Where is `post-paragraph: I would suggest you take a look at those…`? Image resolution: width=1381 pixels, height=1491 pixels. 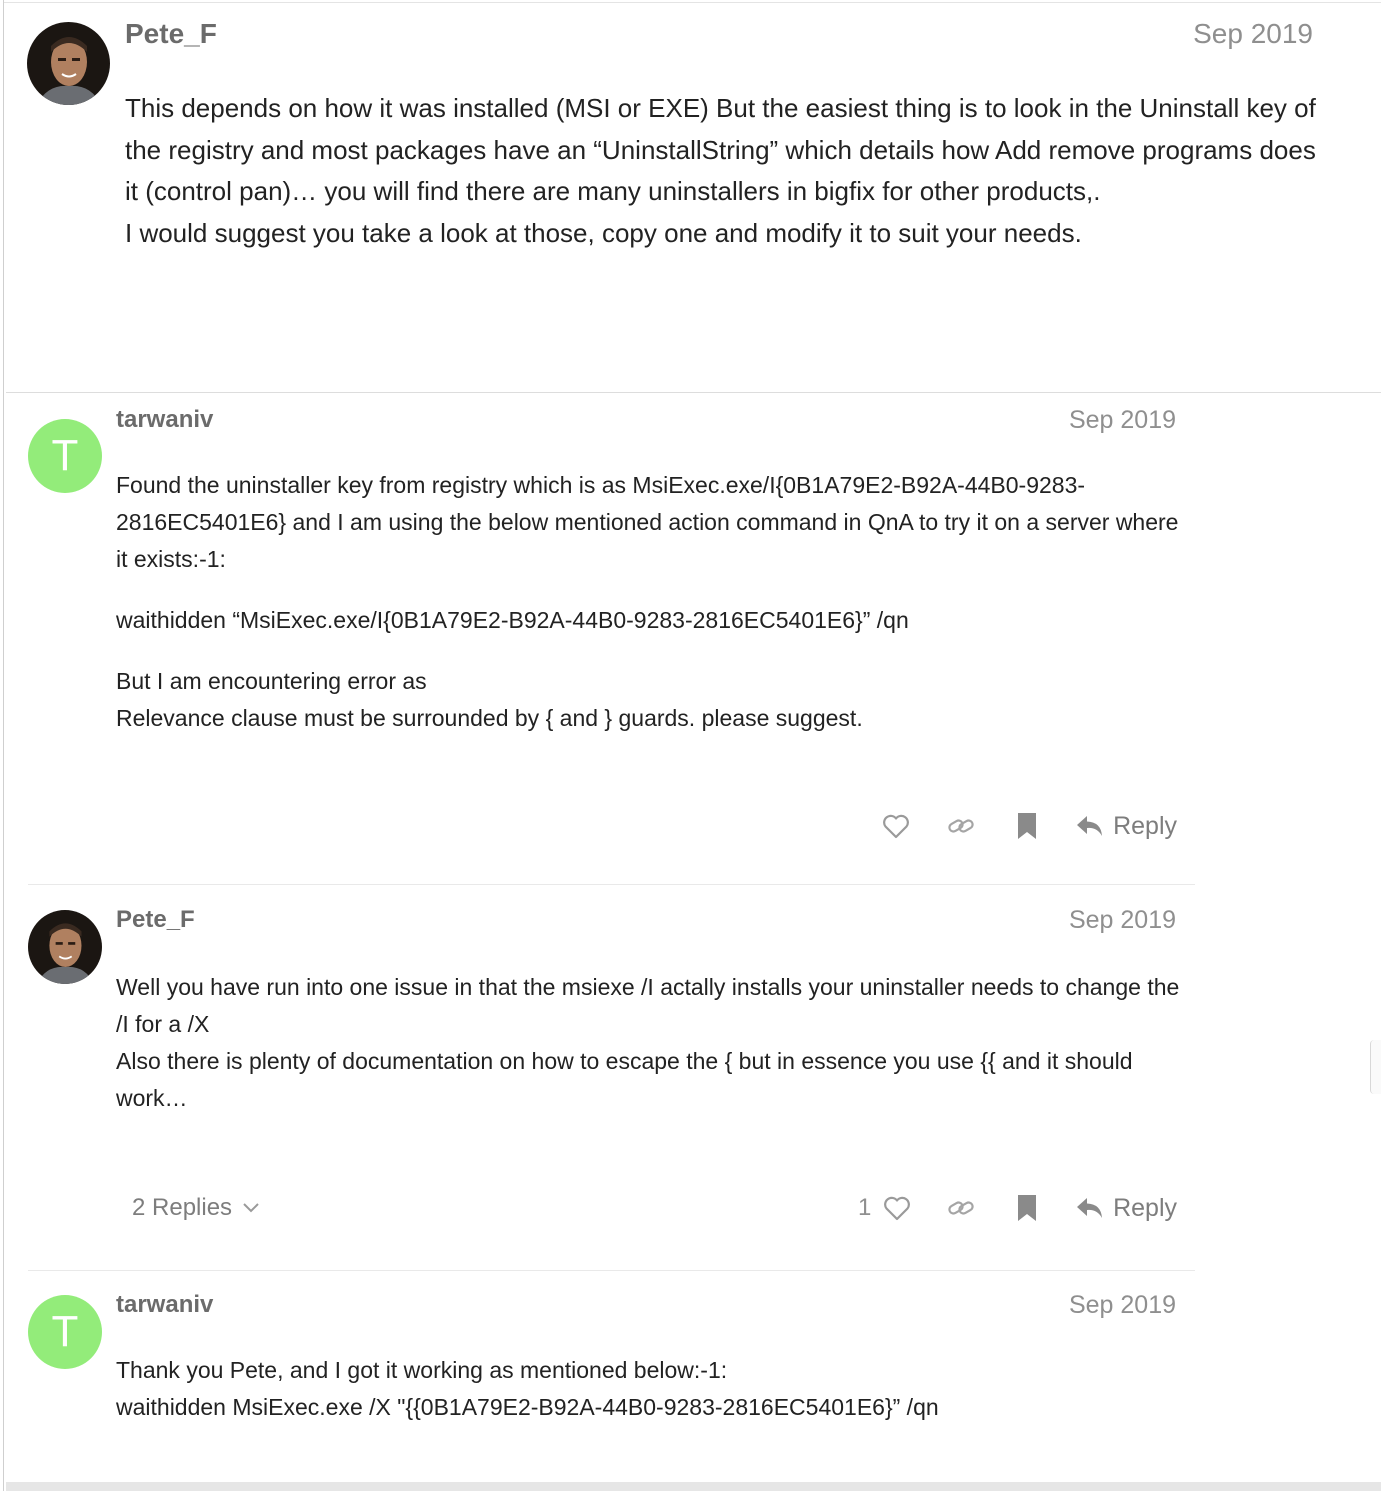
post-paragraph: I would suggest you take a look at those… is located at coordinates (603, 233).